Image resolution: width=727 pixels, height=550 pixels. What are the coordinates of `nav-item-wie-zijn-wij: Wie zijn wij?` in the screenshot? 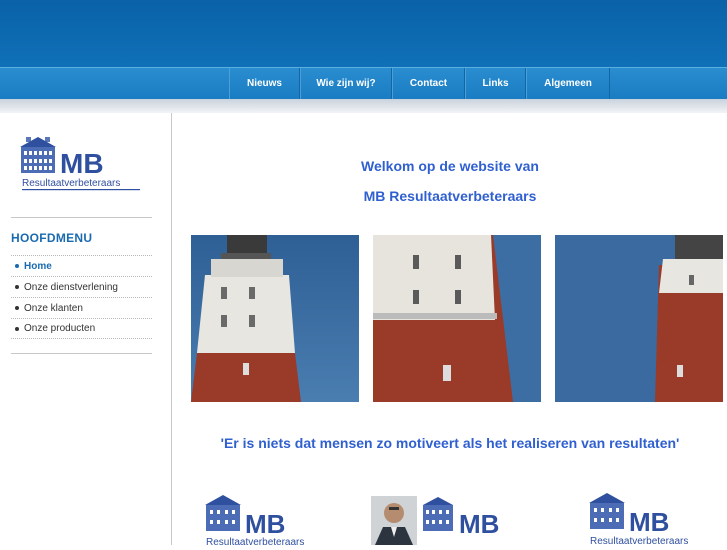 It's located at (346, 83).